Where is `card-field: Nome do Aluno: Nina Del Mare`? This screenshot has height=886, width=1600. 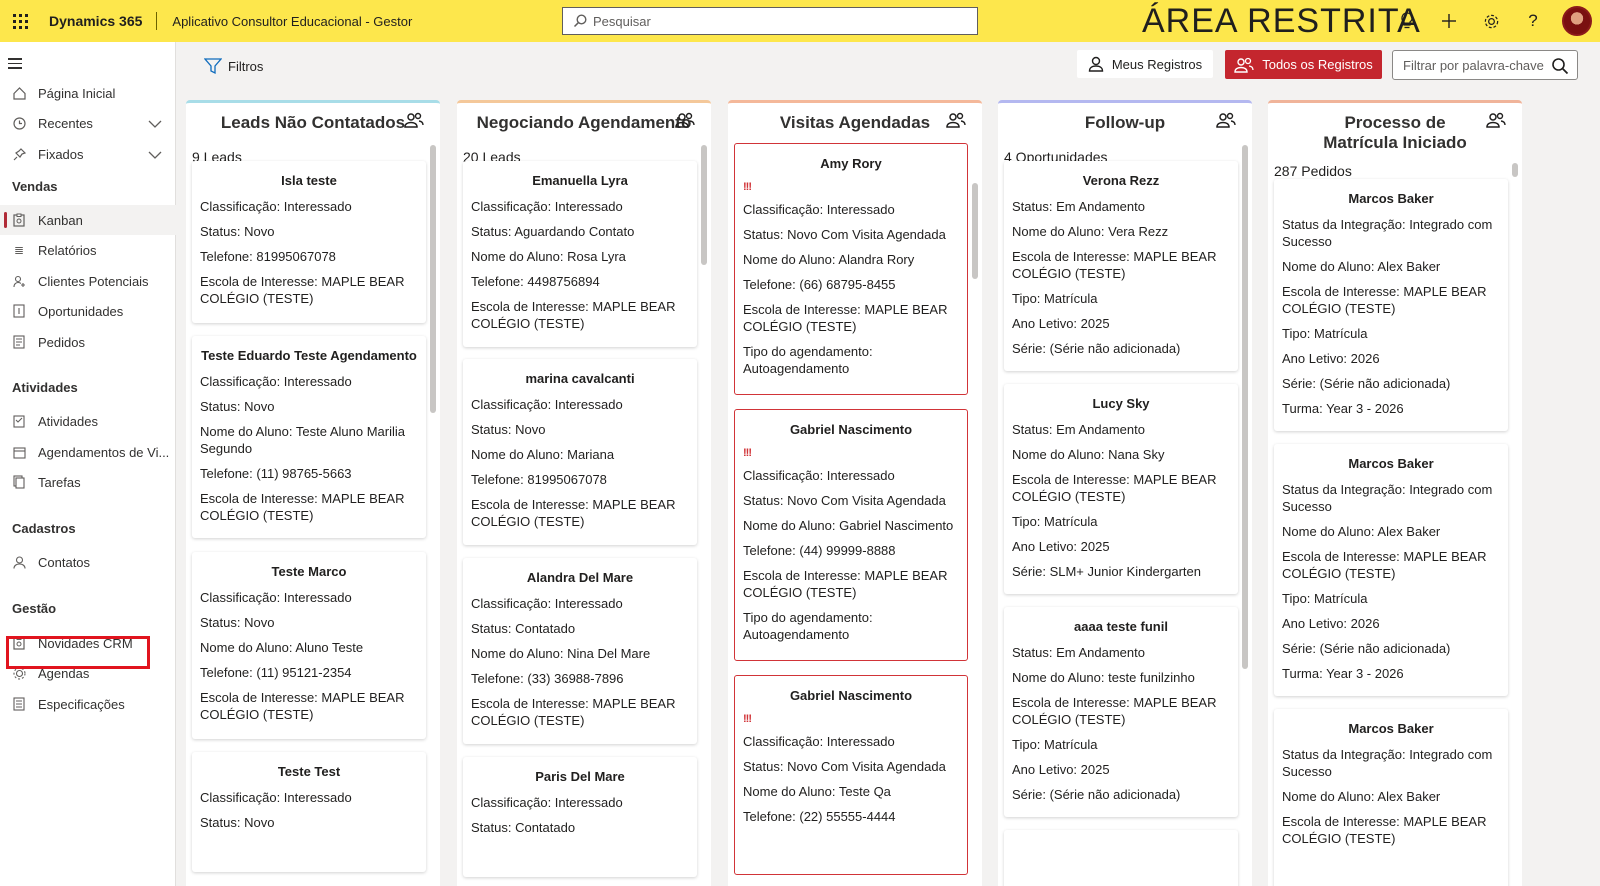
card-field: Nome do Aluno: Nina Del Mare is located at coordinates (561, 653).